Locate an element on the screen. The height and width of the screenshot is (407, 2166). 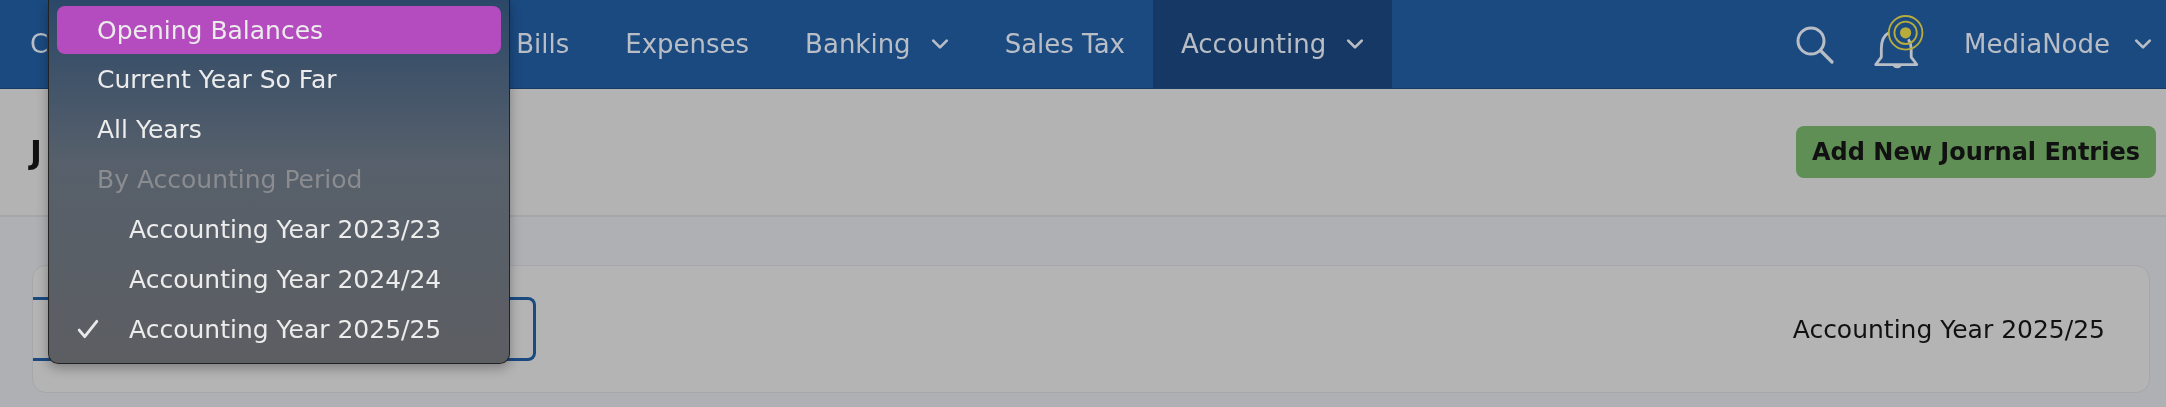
account-menu: MediaNode is located at coordinates (2058, 44).